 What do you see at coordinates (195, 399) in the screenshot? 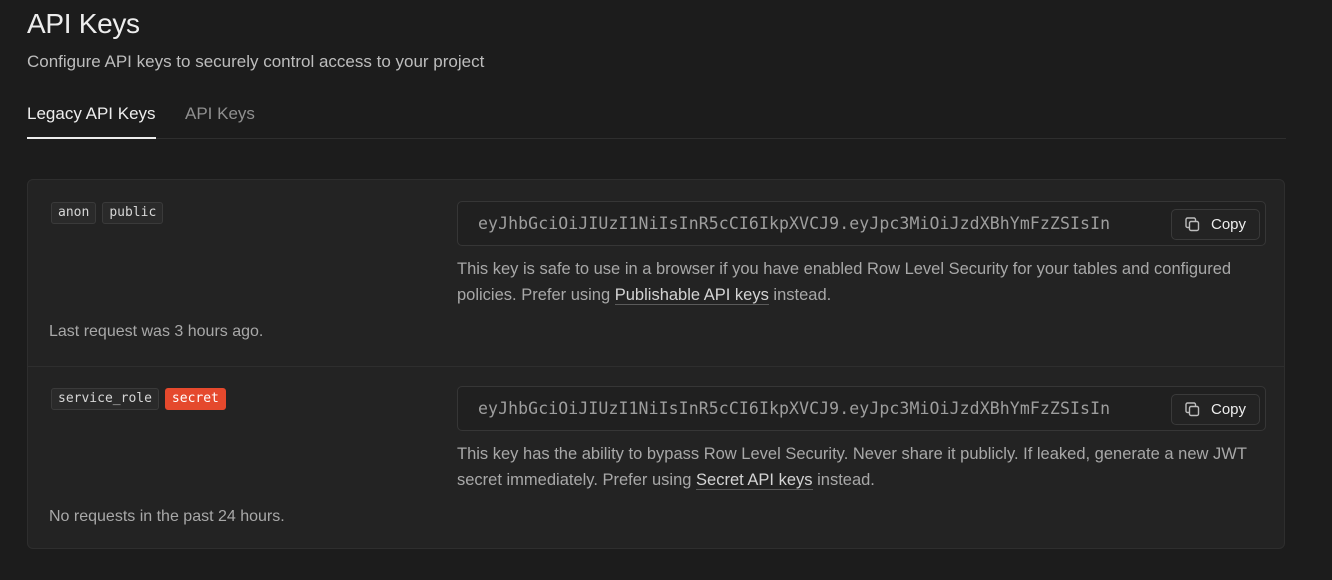
I see `badge-secret: secret` at bounding box center [195, 399].